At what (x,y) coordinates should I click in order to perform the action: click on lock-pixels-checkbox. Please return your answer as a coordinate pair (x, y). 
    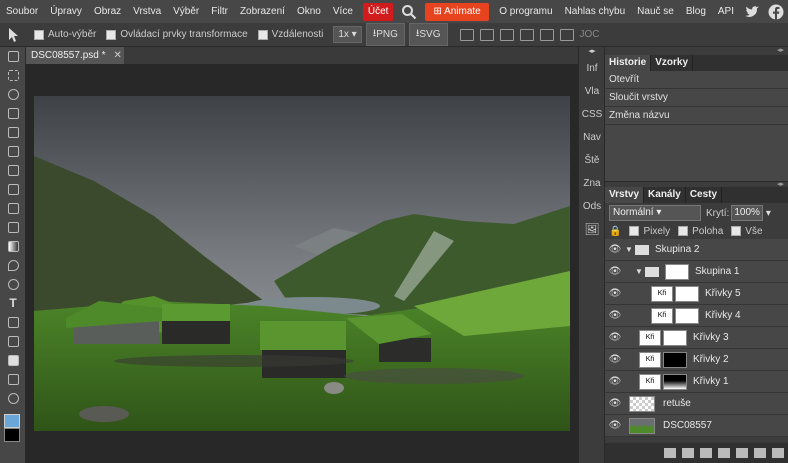
    Looking at the image, I should click on (634, 231).